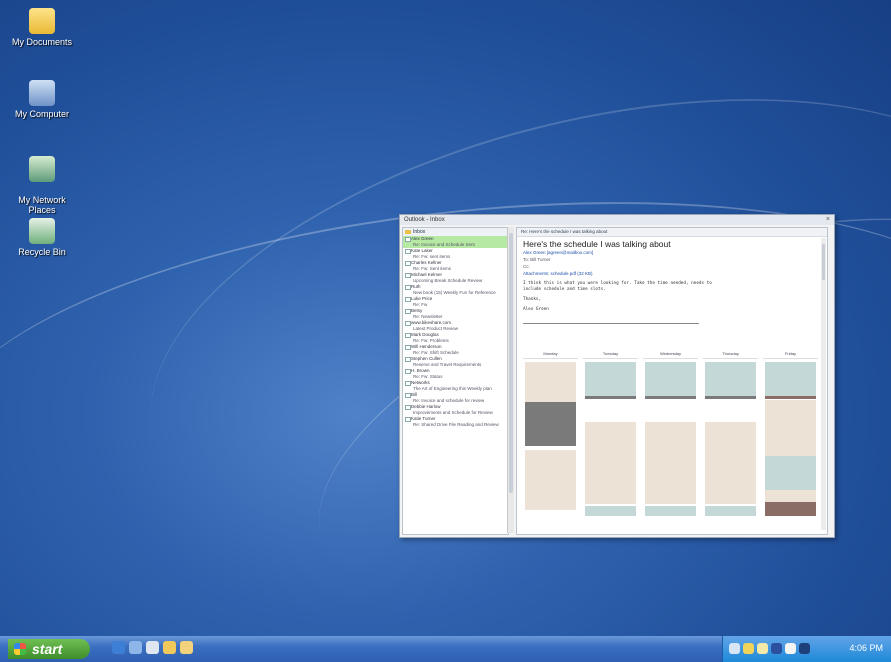 The image size is (891, 662). What do you see at coordinates (427, 274) in the screenshot?
I see `message-from: Michael Kelmer` at bounding box center [427, 274].